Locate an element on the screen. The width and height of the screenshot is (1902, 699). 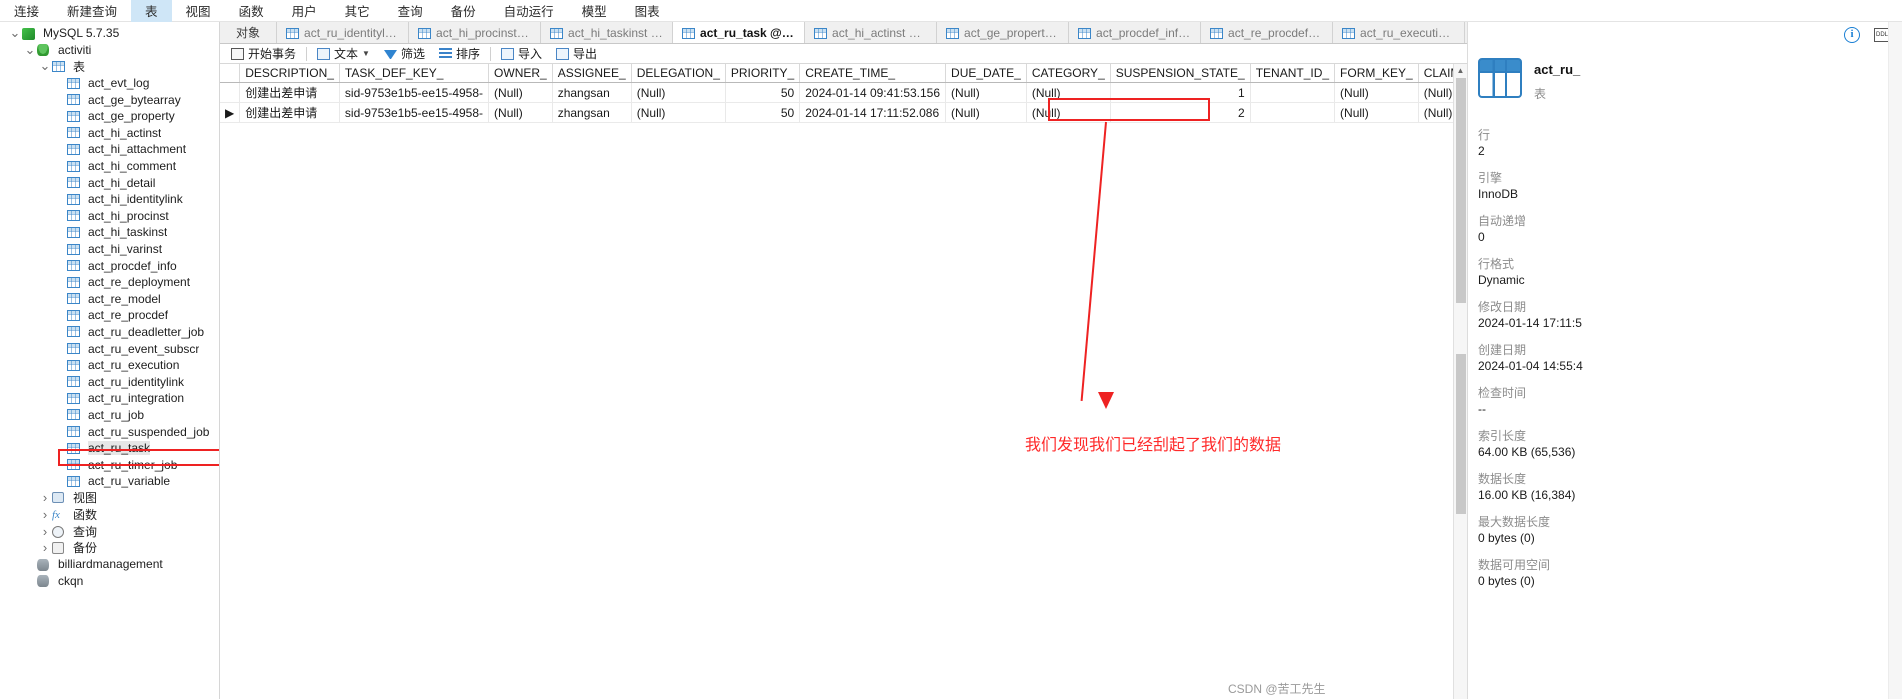
tree-node-12: act_hi_taskinst is located at coordinates (109, 232).